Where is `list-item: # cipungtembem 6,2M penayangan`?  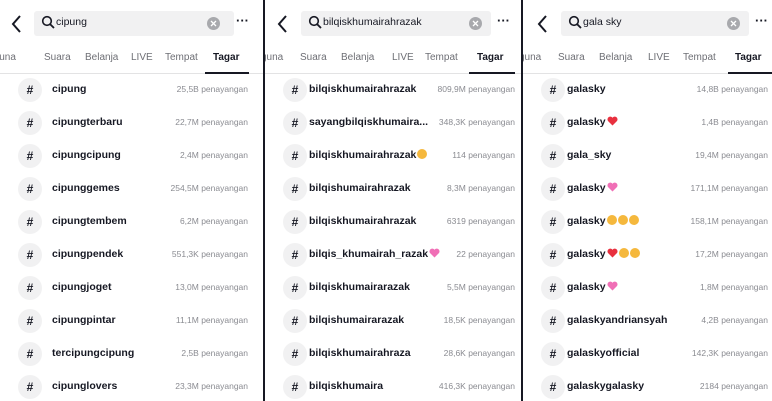 list-item: # cipungtembem 6,2M penayangan is located at coordinates (131, 224).